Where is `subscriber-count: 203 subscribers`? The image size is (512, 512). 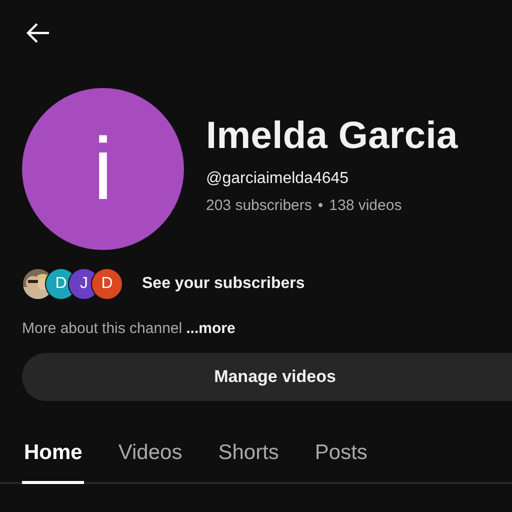
subscriber-count: 203 subscribers is located at coordinates (259, 205).